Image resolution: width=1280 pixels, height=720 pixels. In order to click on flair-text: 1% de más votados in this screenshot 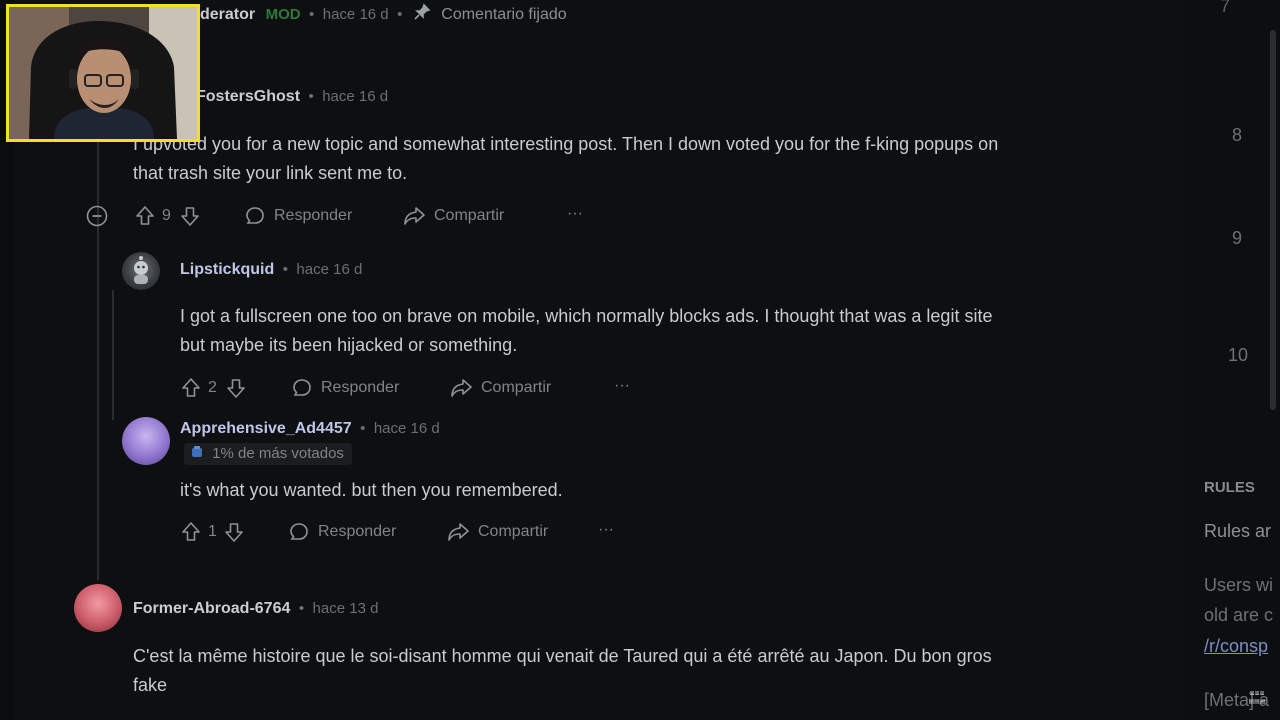, I will do `click(278, 453)`.